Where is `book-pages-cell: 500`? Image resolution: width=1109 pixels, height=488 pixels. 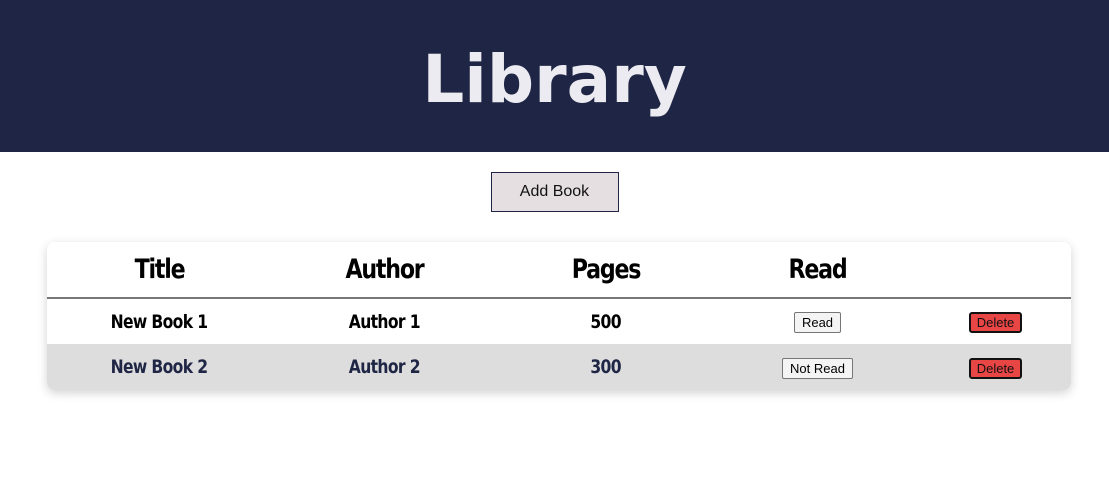
book-pages-cell: 500 is located at coordinates (606, 321).